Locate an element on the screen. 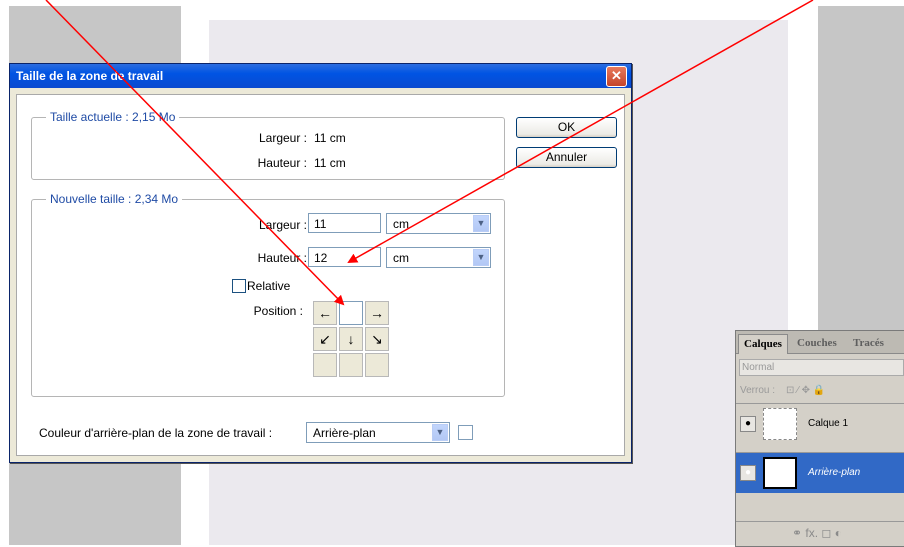 The height and width of the screenshot is (547, 904). anchor-middle-right: ↘ is located at coordinates (377, 339).